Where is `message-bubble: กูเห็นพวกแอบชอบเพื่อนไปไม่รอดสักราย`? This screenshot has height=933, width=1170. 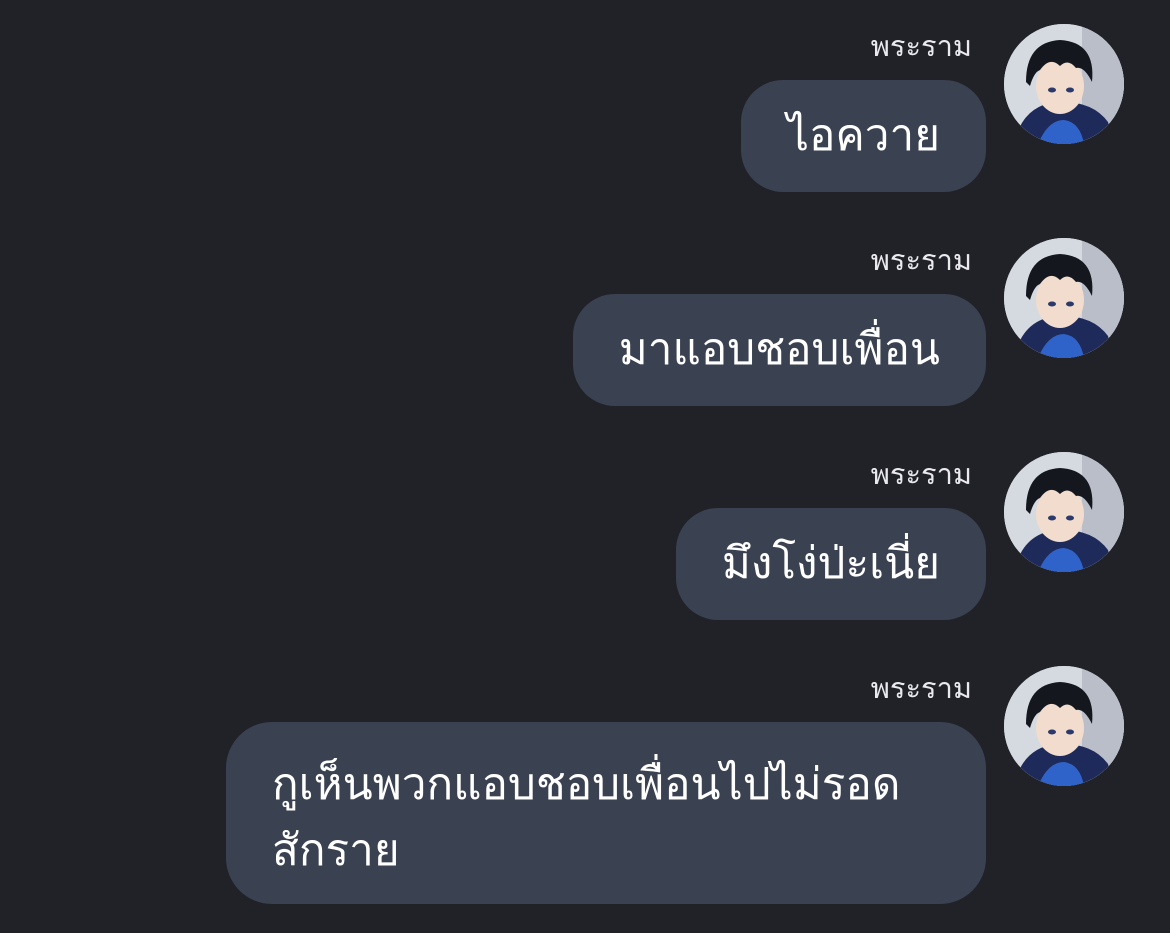
message-bubble: กูเห็นพวกแอบชอบเพื่อนไปไม่รอดสักราย is located at coordinates (606, 813).